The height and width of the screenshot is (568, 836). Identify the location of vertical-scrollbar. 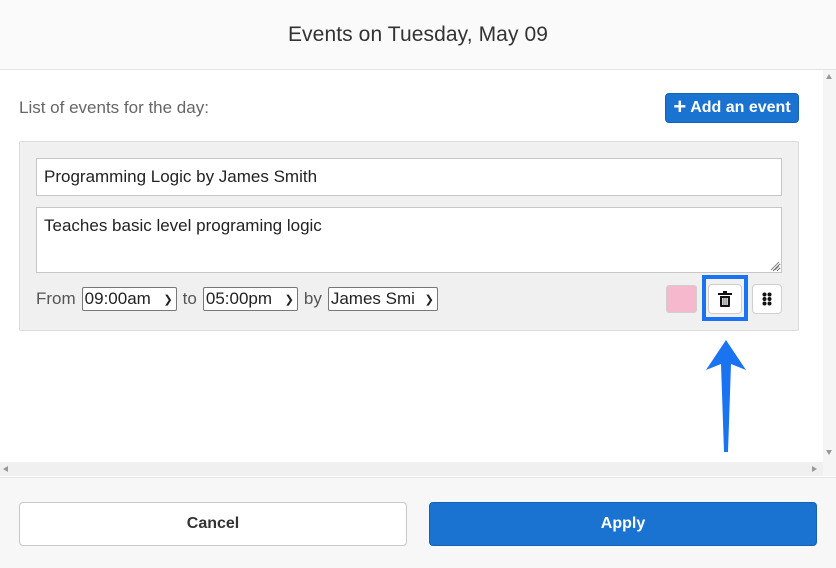
(829, 273).